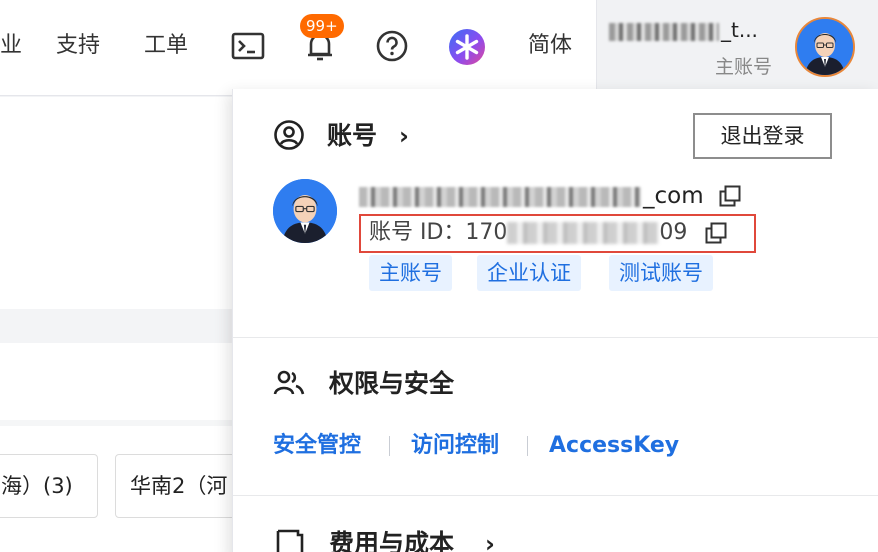 The height and width of the screenshot is (552, 878). What do you see at coordinates (744, 67) in the screenshot?
I see `account-role: 主账号` at bounding box center [744, 67].